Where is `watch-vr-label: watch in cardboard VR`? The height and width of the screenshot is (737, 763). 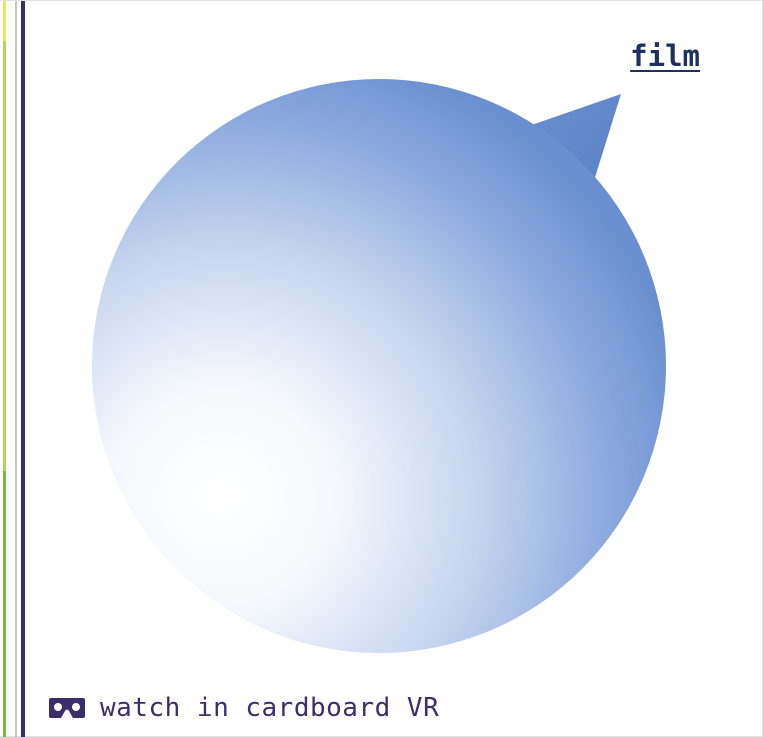 watch-vr-label: watch in cardboard VR is located at coordinates (270, 708).